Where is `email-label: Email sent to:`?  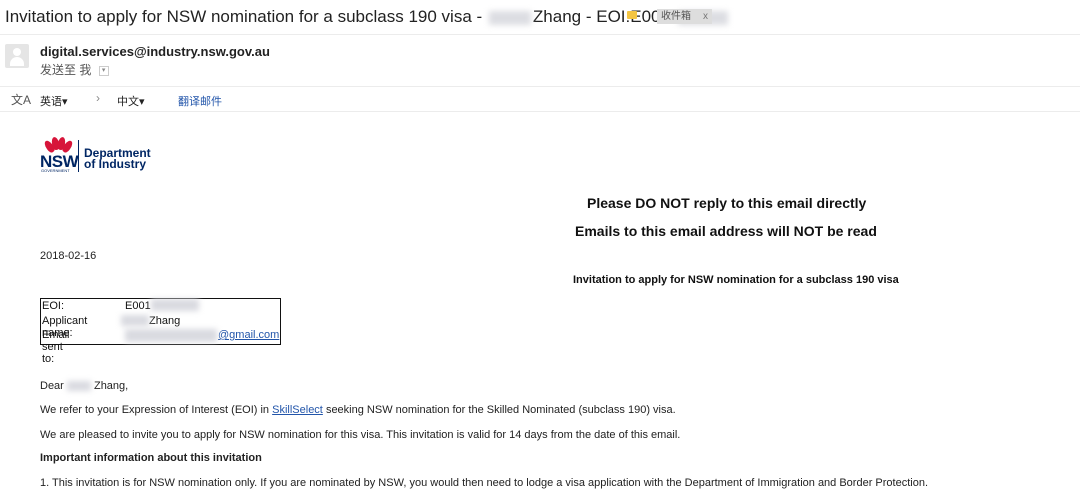
email-label: Email sent to: is located at coordinates (56, 347).